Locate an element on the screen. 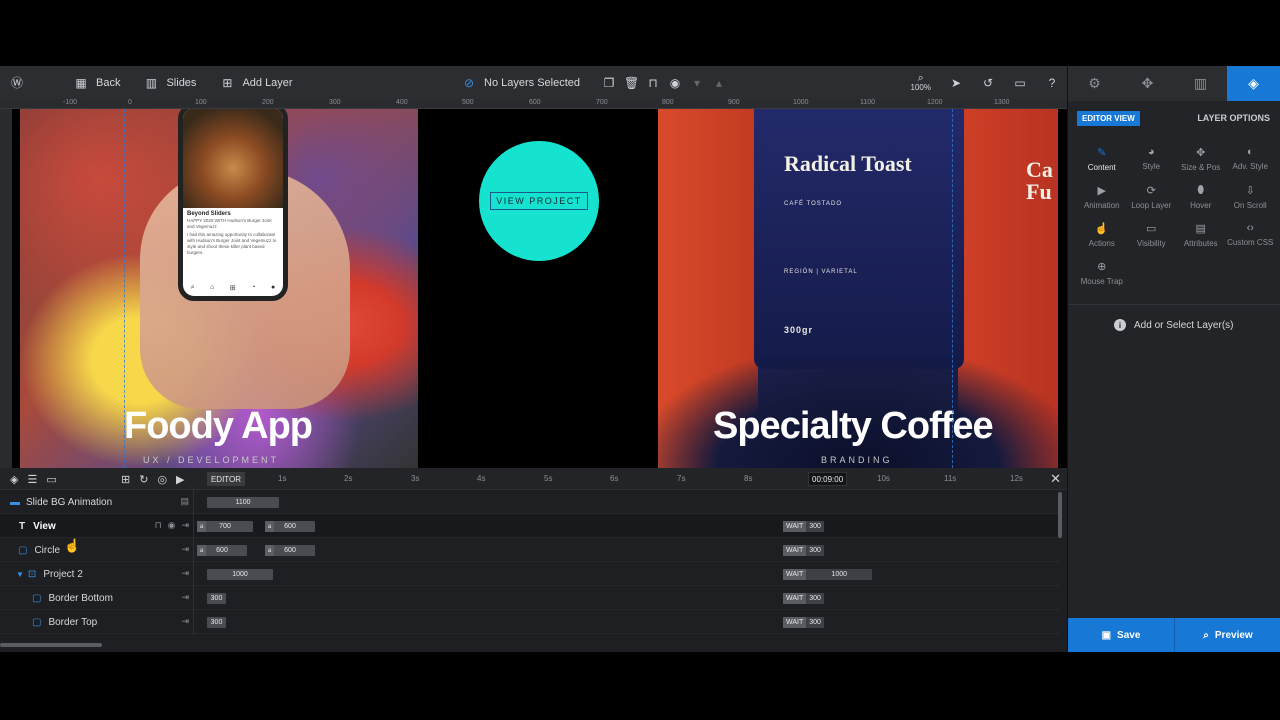 The image size is (1280, 720). row-label: T View ⊓ ◉ ⇥ is located at coordinates (97, 526).